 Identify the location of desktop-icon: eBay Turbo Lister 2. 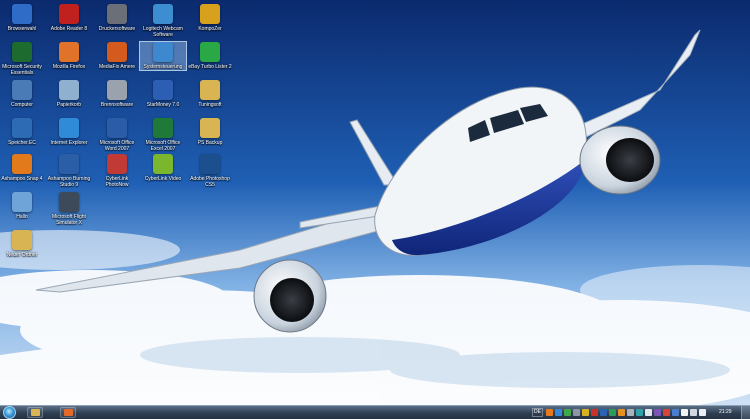
(210, 56).